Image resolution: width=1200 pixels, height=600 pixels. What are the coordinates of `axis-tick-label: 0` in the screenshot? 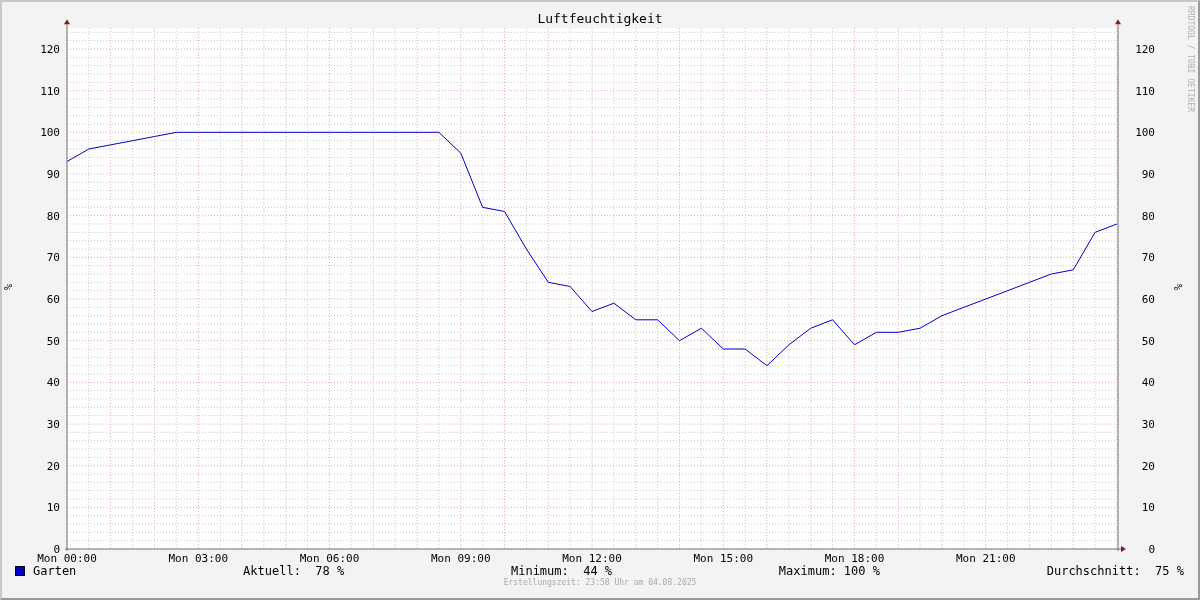 It's located at (1151, 549).